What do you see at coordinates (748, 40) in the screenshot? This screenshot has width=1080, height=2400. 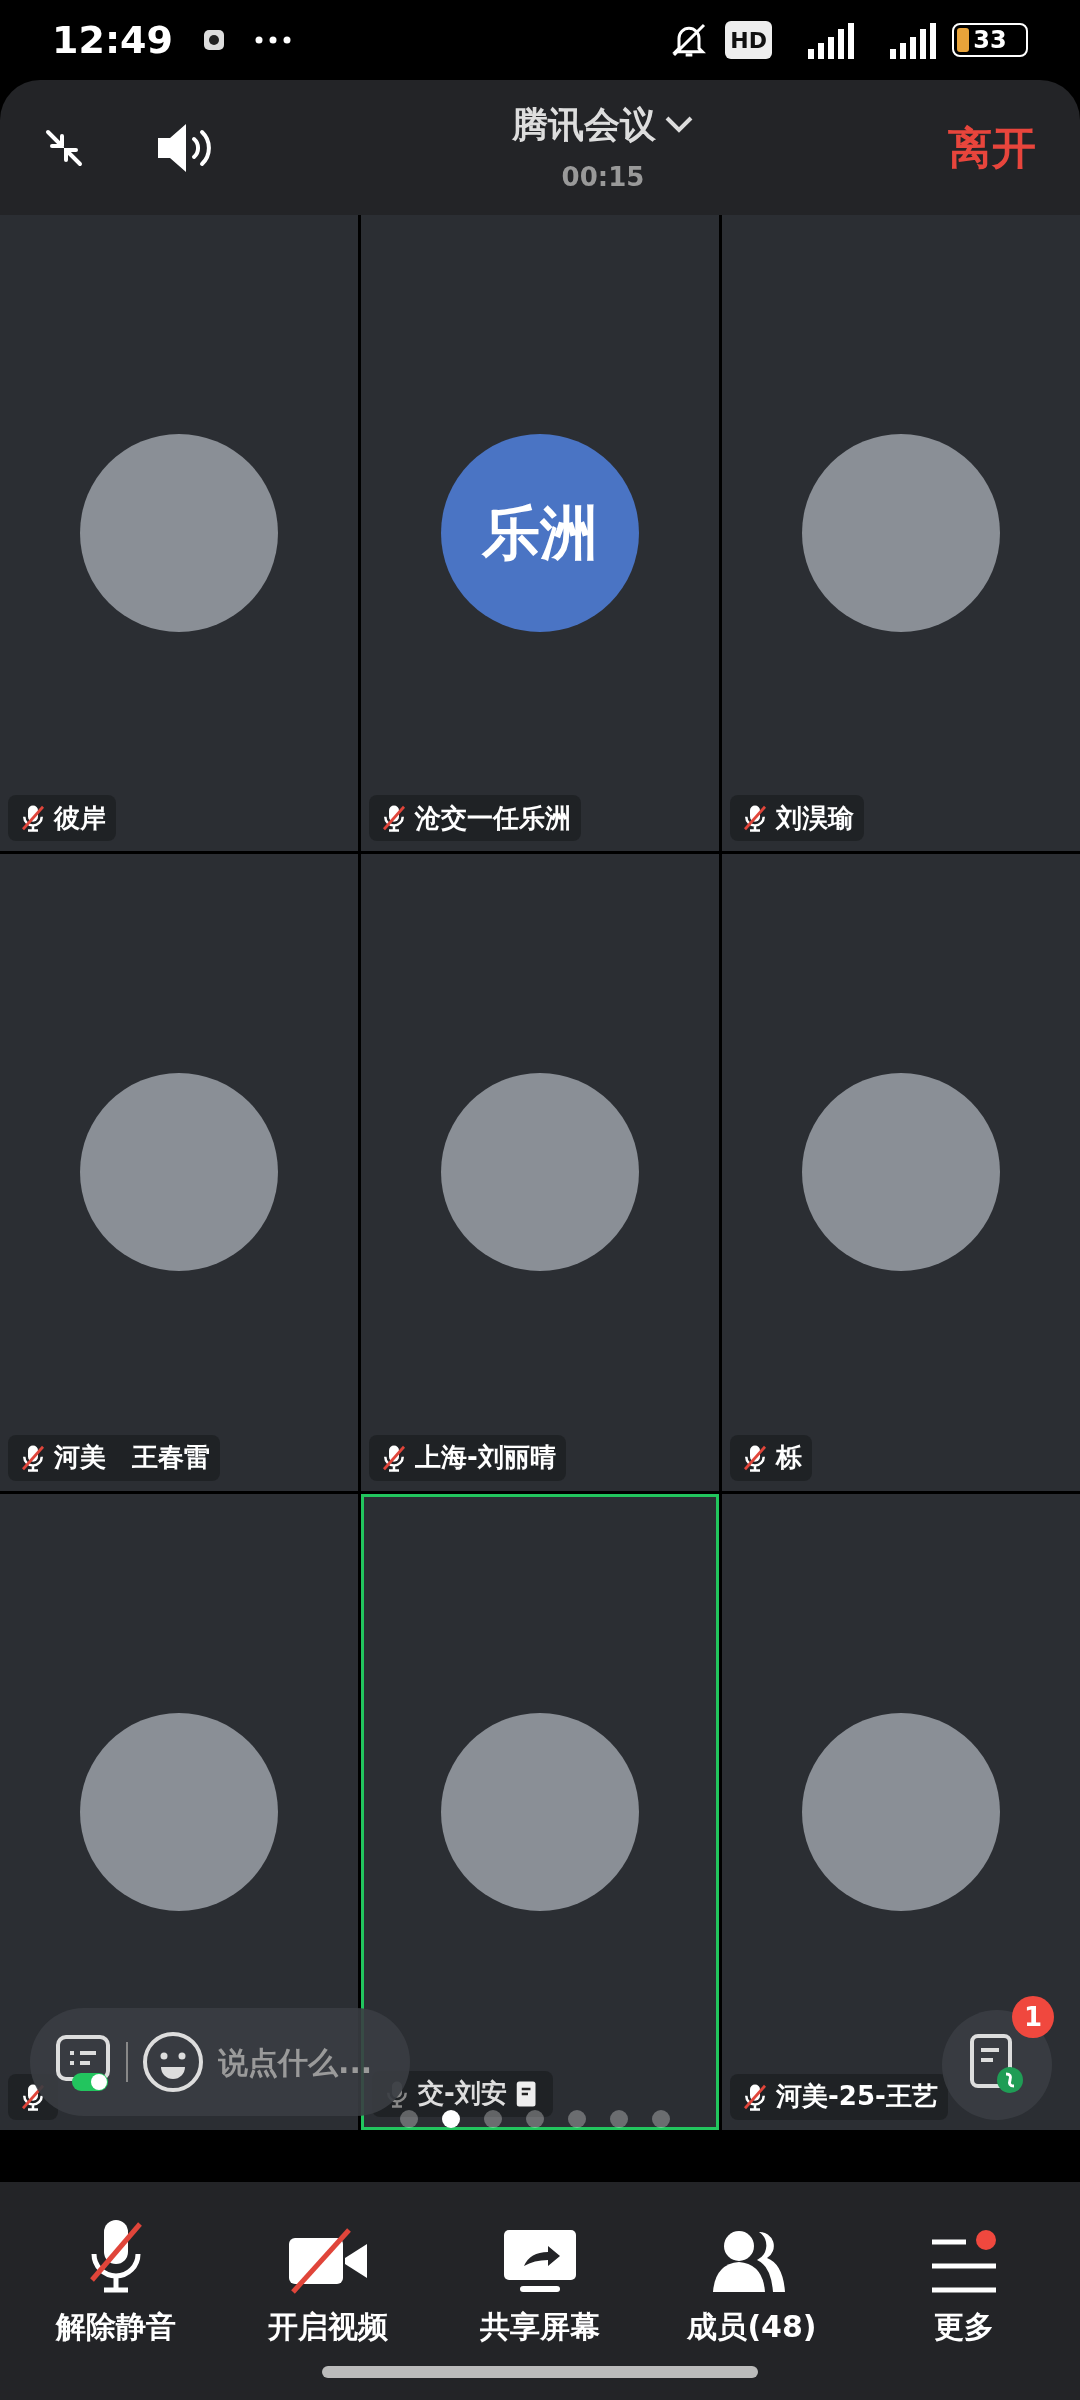 I see `hd-voice-indicator: HD` at bounding box center [748, 40].